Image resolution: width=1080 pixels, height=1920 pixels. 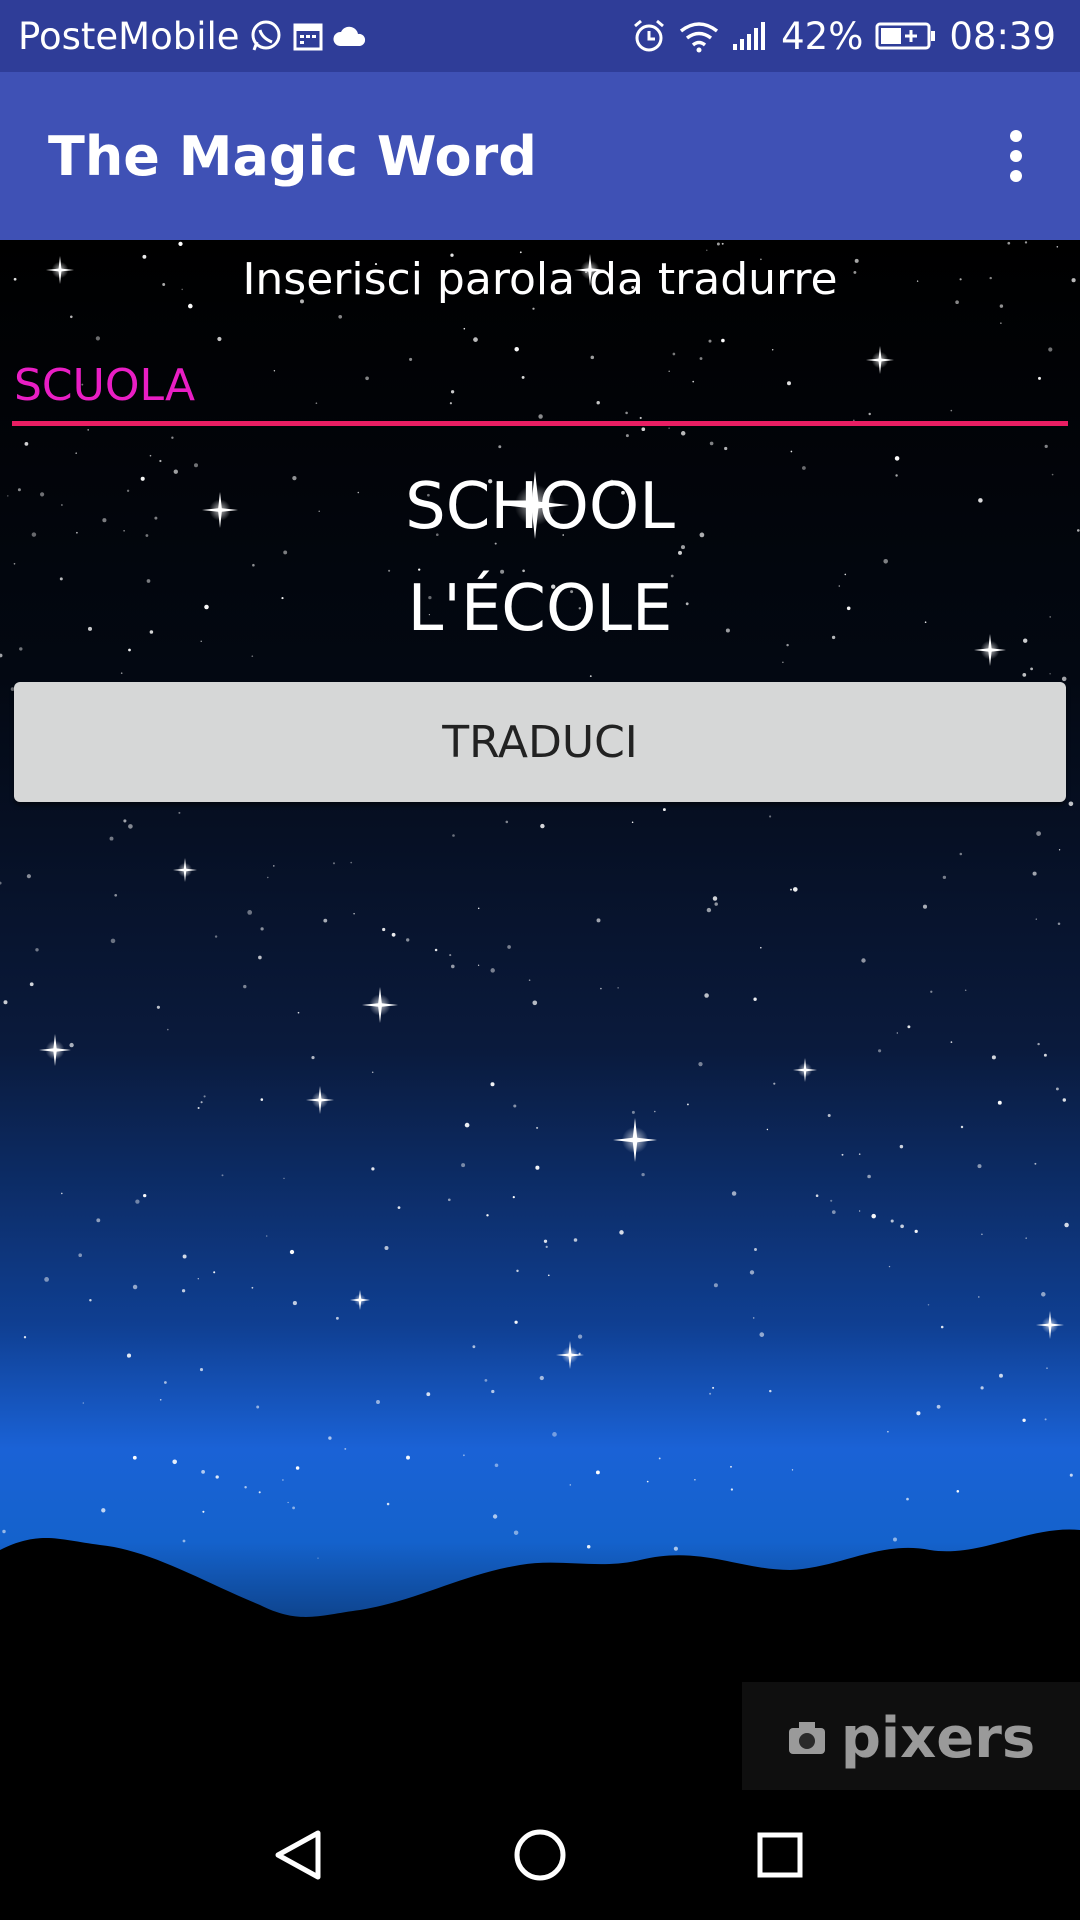 I want to click on back-icon, so click(x=298, y=1855).